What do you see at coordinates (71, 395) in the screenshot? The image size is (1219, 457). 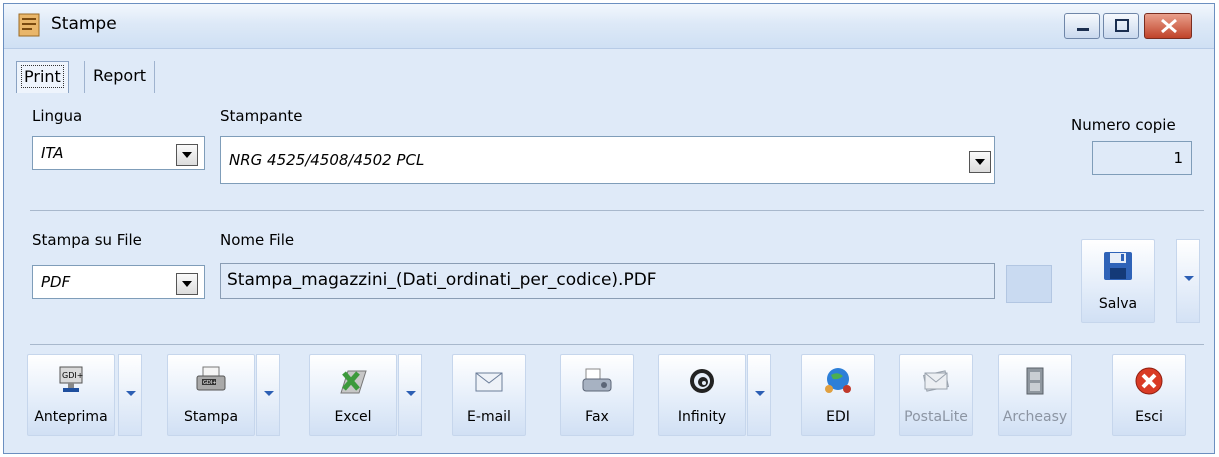 I see `anteprima-button: GDI+ Anteprima` at bounding box center [71, 395].